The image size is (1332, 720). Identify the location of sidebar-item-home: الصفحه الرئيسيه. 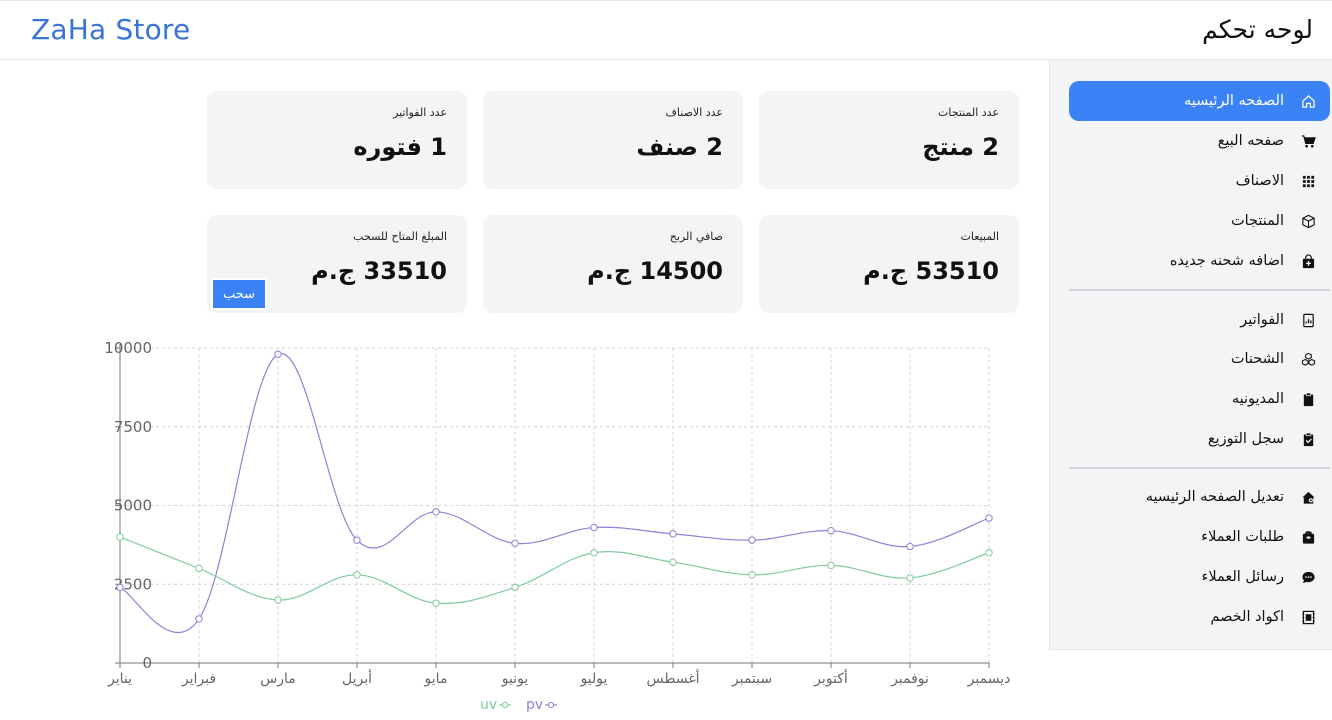
(1199, 101).